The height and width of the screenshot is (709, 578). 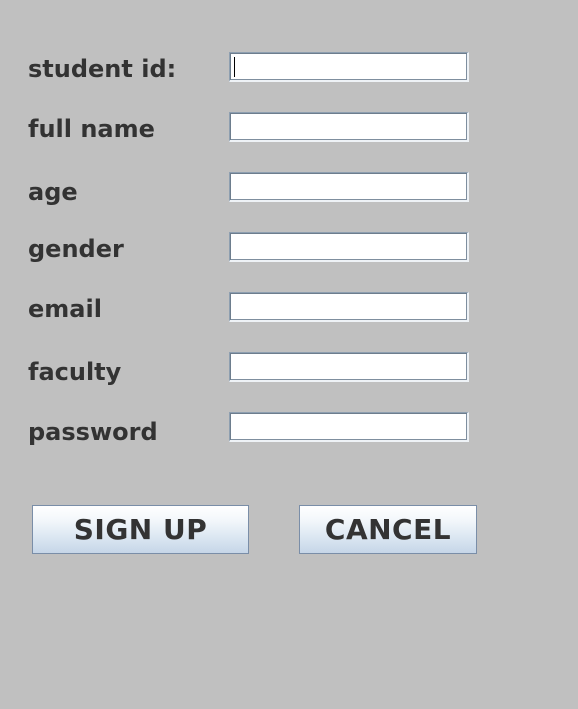 What do you see at coordinates (349, 367) in the screenshot?
I see `faculty-input` at bounding box center [349, 367].